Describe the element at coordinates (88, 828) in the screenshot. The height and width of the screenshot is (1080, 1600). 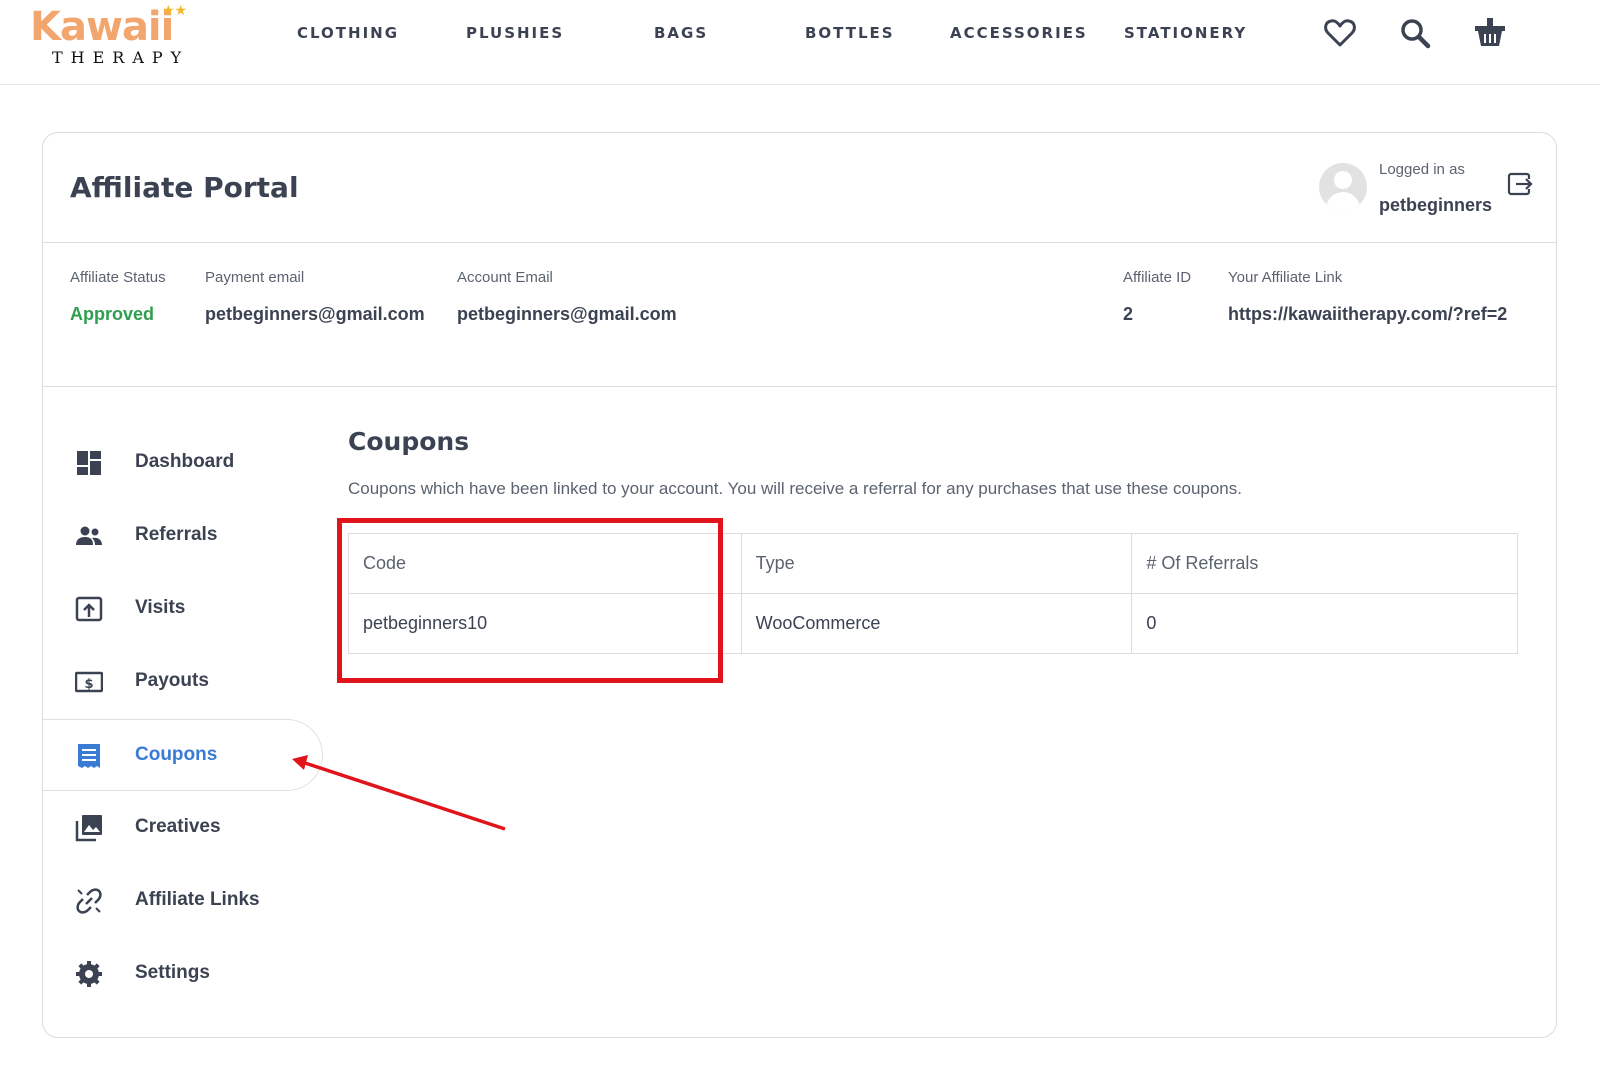
I see `images-icon` at that location.